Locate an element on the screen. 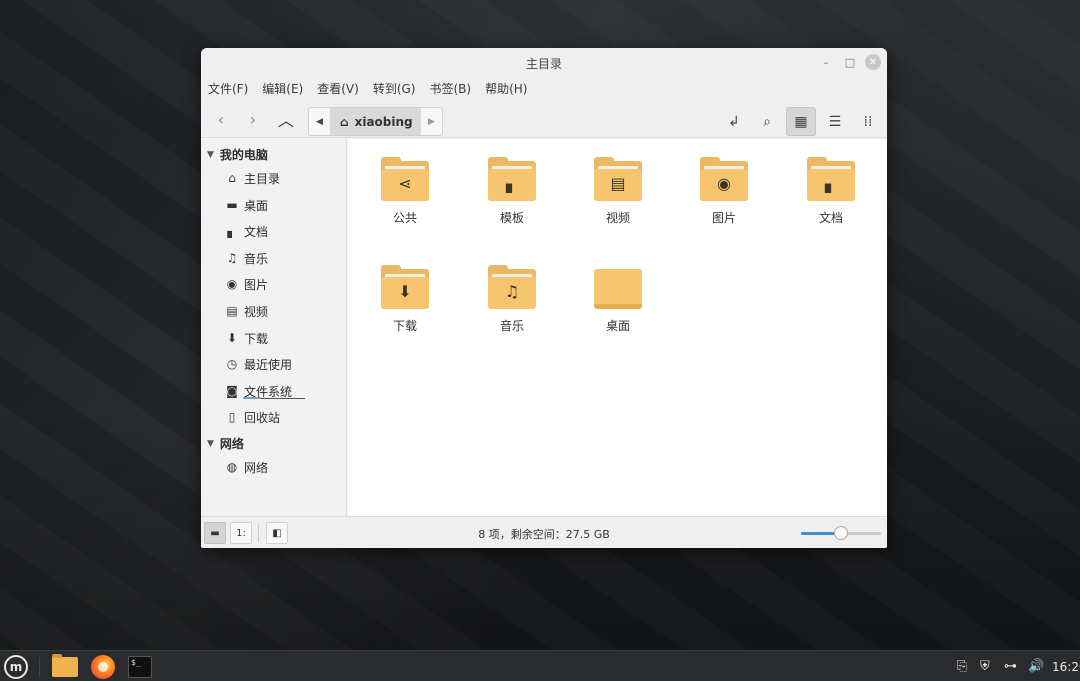  shield-icon: ⛨ is located at coordinates (985, 666).